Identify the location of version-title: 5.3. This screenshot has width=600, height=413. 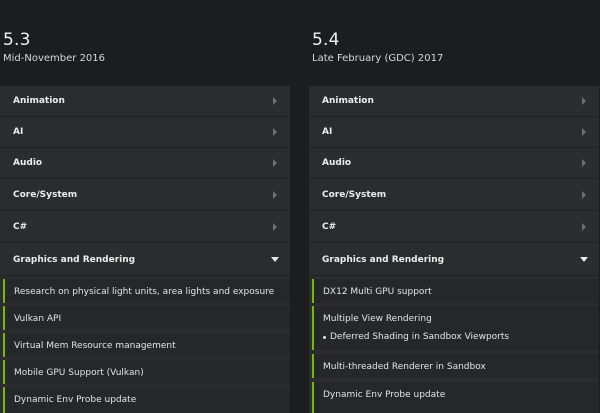
(17, 40).